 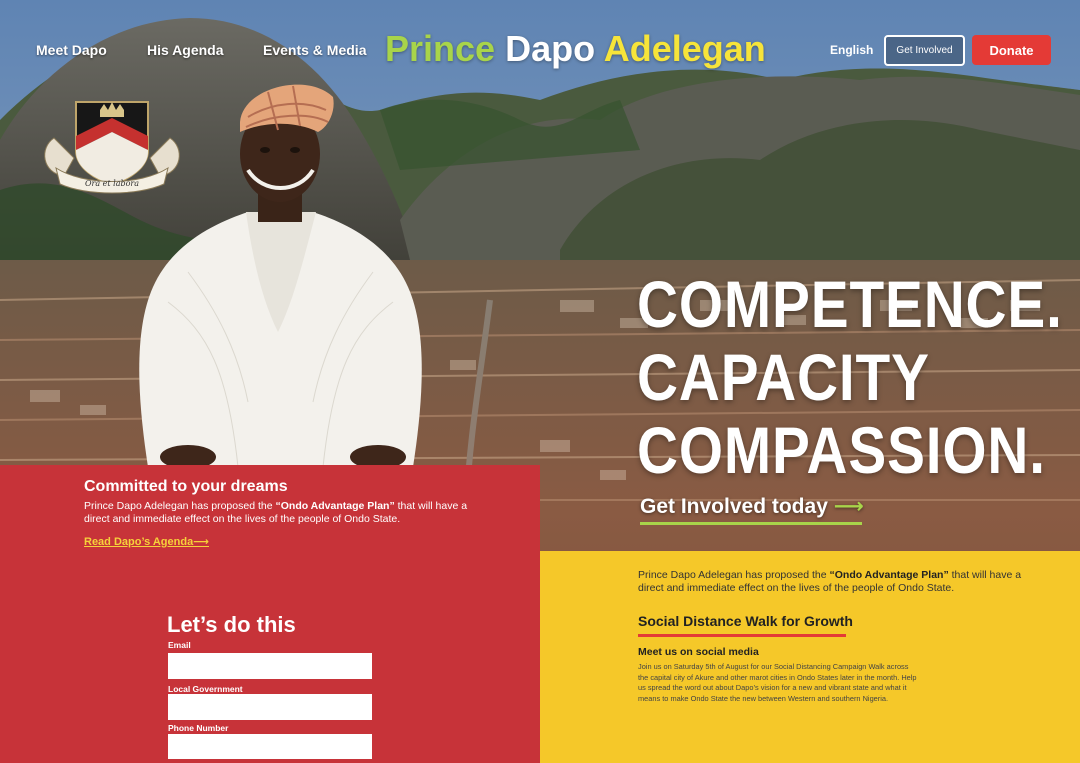 I want to click on site-brand-title: Prince Dapo Adelegan, so click(x=575, y=49).